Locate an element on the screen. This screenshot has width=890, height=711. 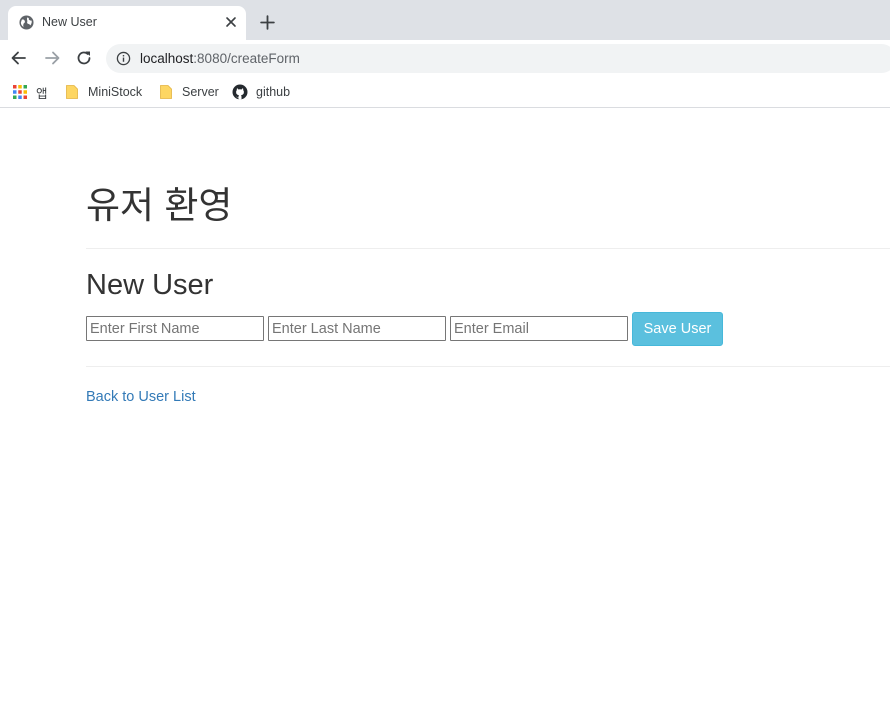
bookmark-label: MiniStock is located at coordinates (115, 92).